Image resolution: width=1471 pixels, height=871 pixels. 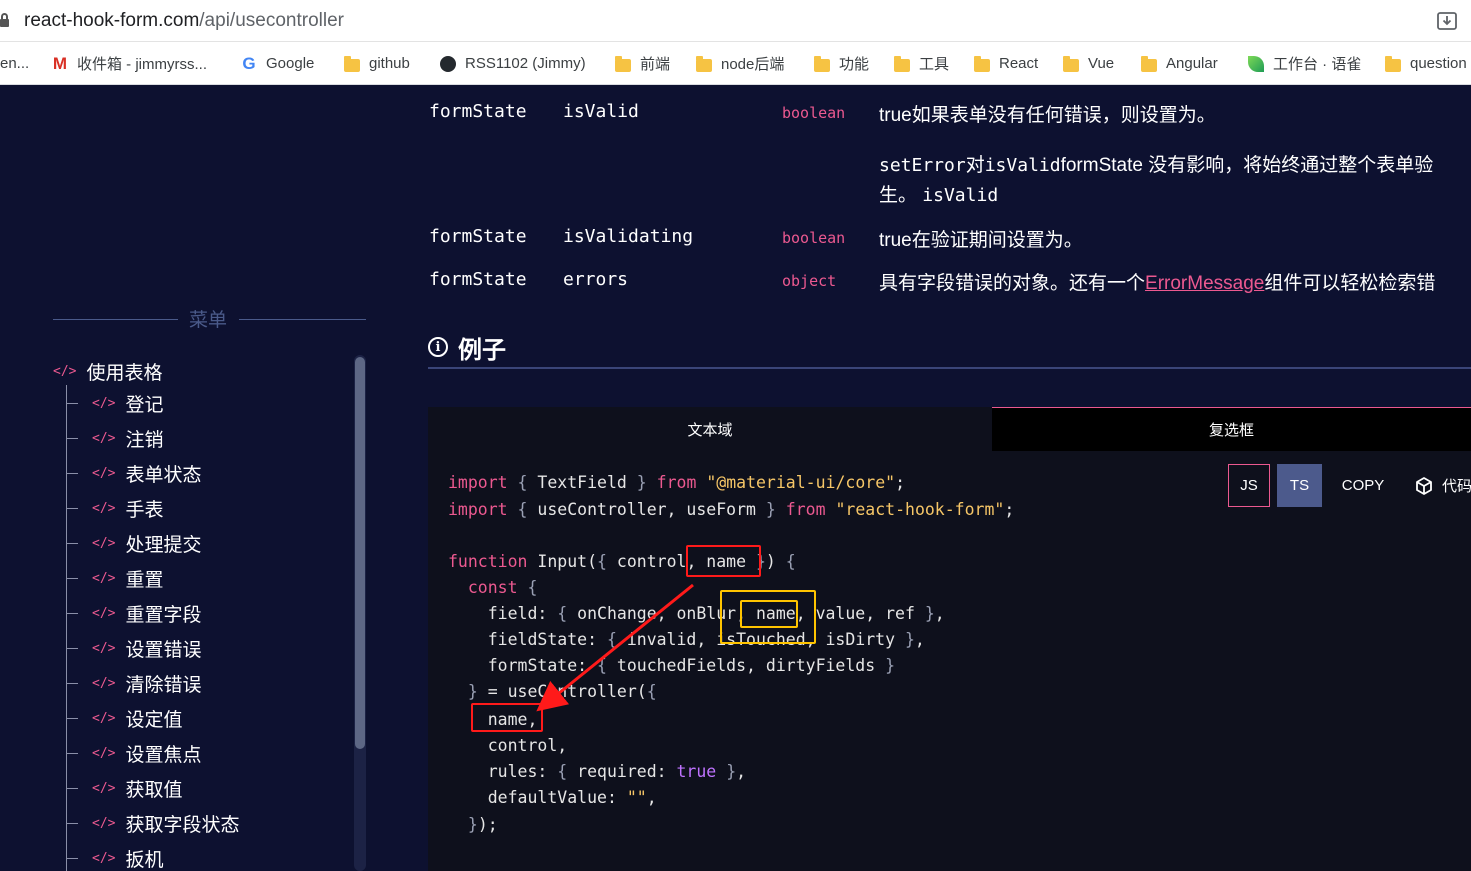 I want to click on info-icon: i, so click(x=438, y=347).